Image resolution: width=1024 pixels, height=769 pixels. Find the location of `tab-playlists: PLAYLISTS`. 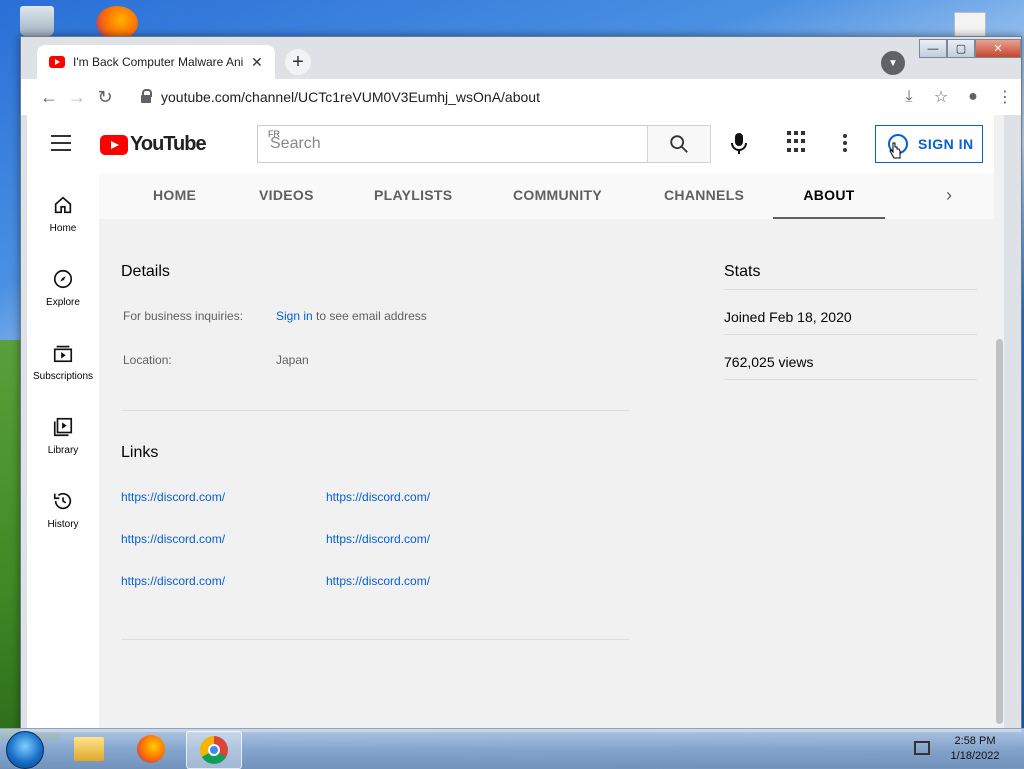

tab-playlists: PLAYLISTS is located at coordinates (413, 195).